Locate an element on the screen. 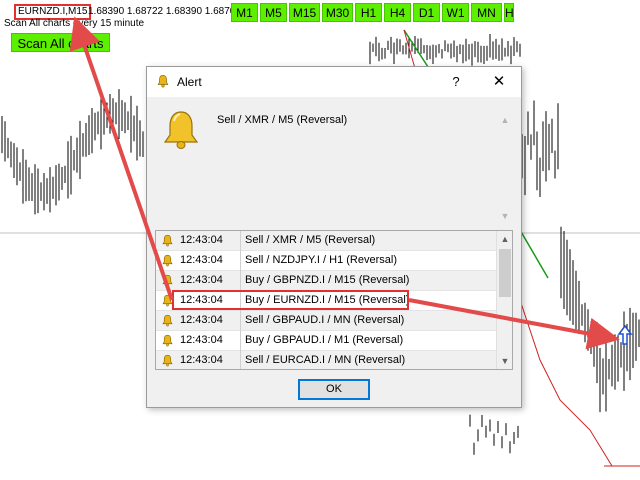 This screenshot has width=640, height=480. trend-line-red-lower is located at coordinates (566, 383).